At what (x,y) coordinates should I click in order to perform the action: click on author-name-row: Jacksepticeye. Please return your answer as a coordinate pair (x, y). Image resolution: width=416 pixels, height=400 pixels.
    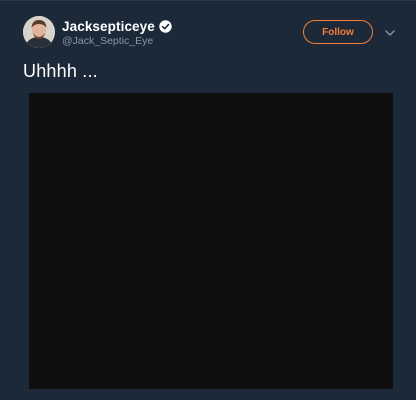
    Looking at the image, I should click on (117, 26).